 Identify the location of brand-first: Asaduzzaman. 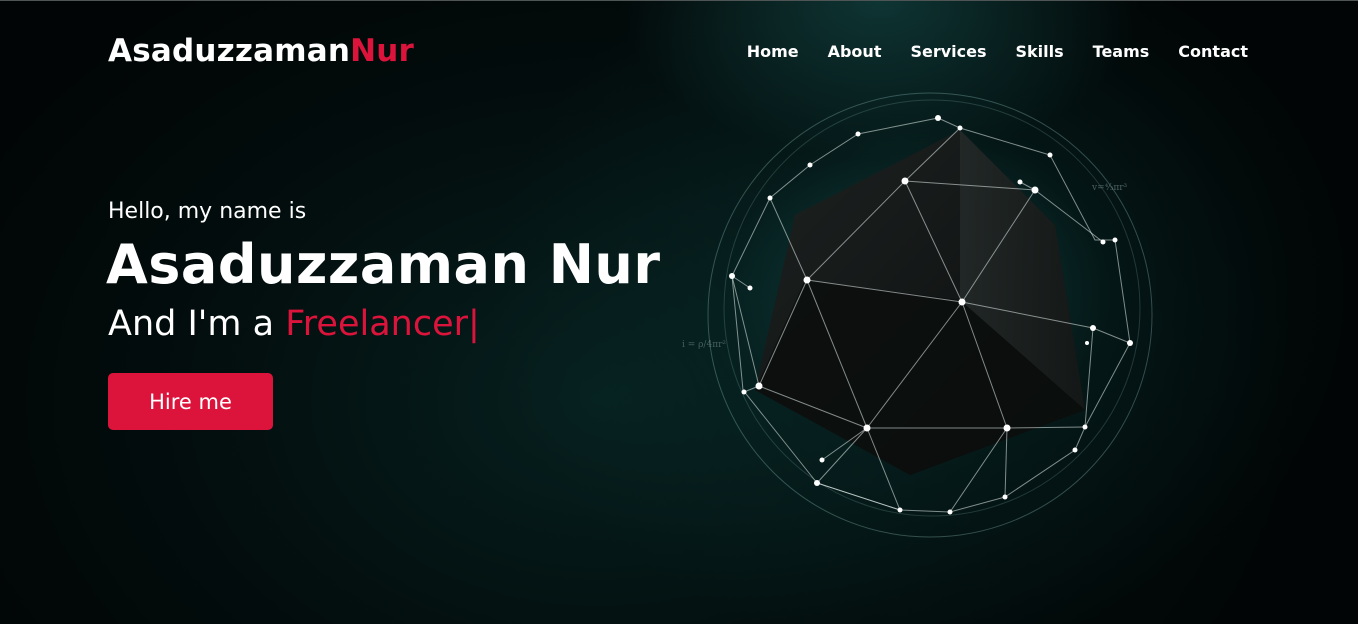
(229, 51).